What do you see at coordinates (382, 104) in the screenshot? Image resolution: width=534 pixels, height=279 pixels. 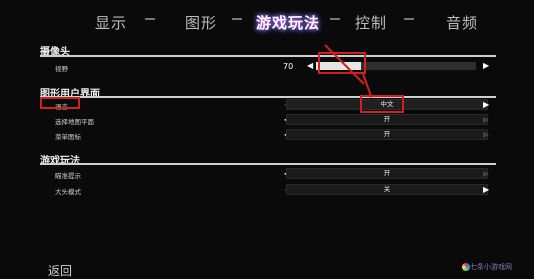 I see `highlight-box-language-value` at bounding box center [382, 104].